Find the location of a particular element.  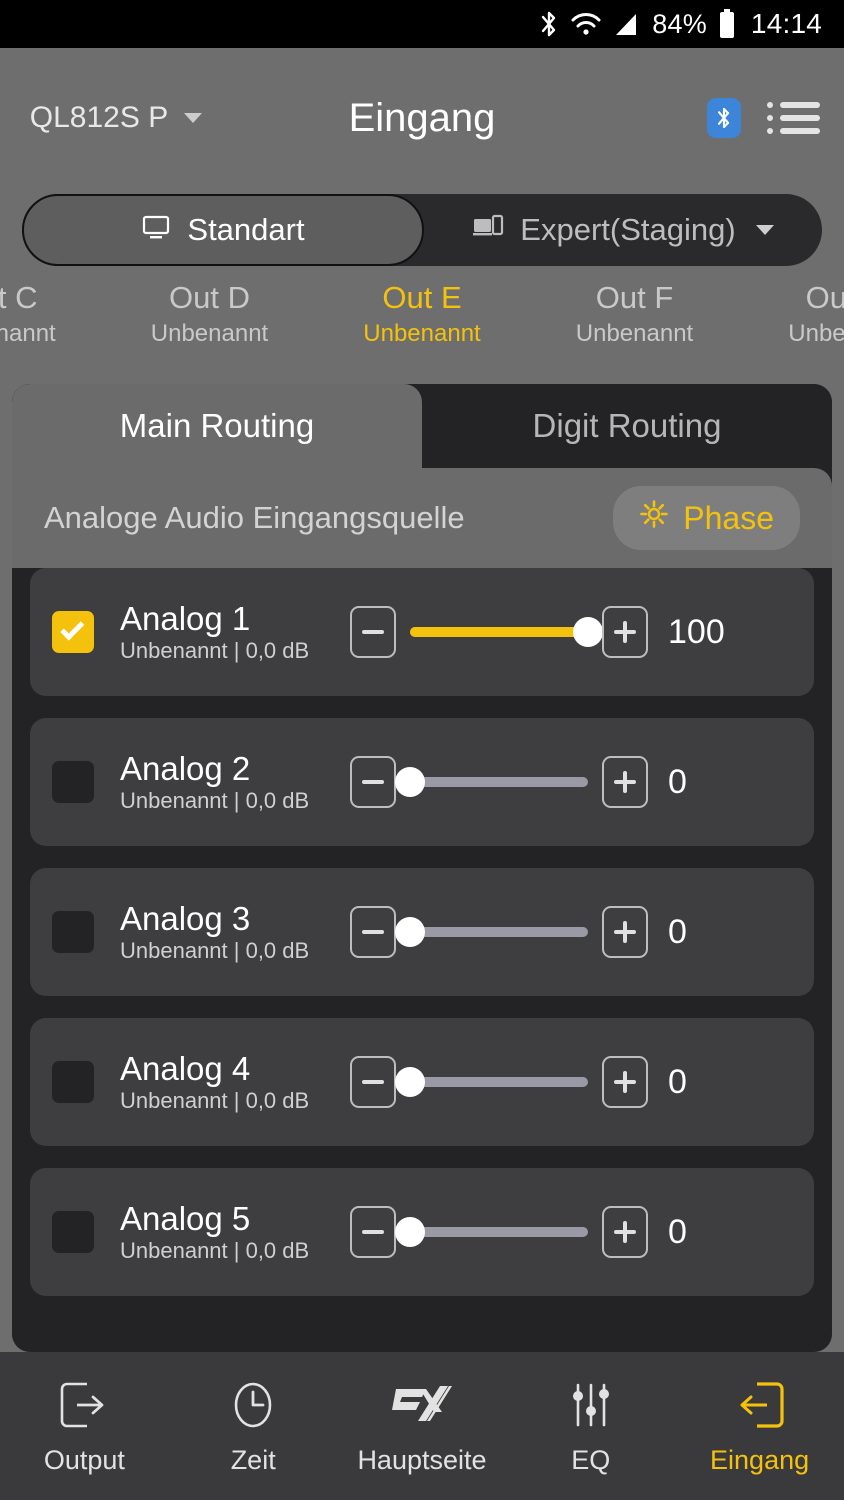

channel-name: Out C is located at coordinates (19, 297).